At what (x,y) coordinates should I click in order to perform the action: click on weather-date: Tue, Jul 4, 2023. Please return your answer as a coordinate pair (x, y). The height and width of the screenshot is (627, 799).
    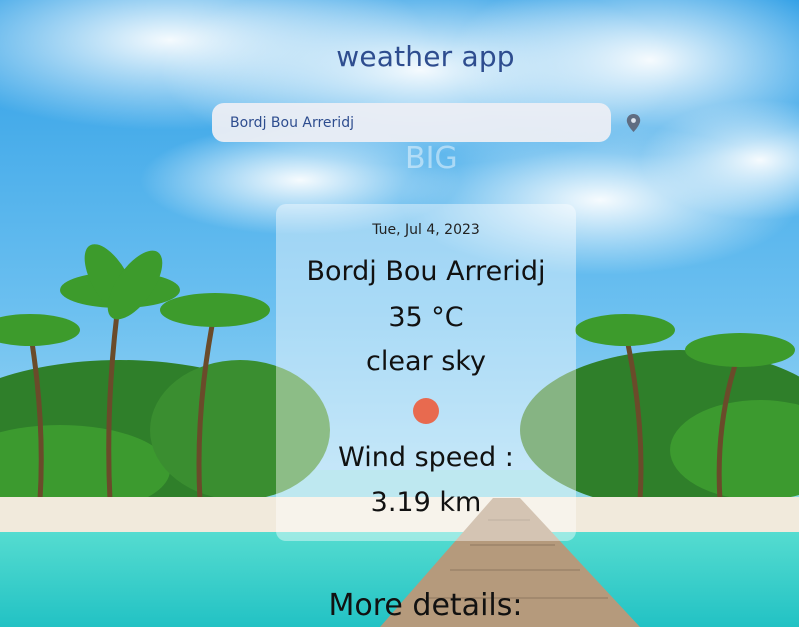
    Looking at the image, I should click on (426, 230).